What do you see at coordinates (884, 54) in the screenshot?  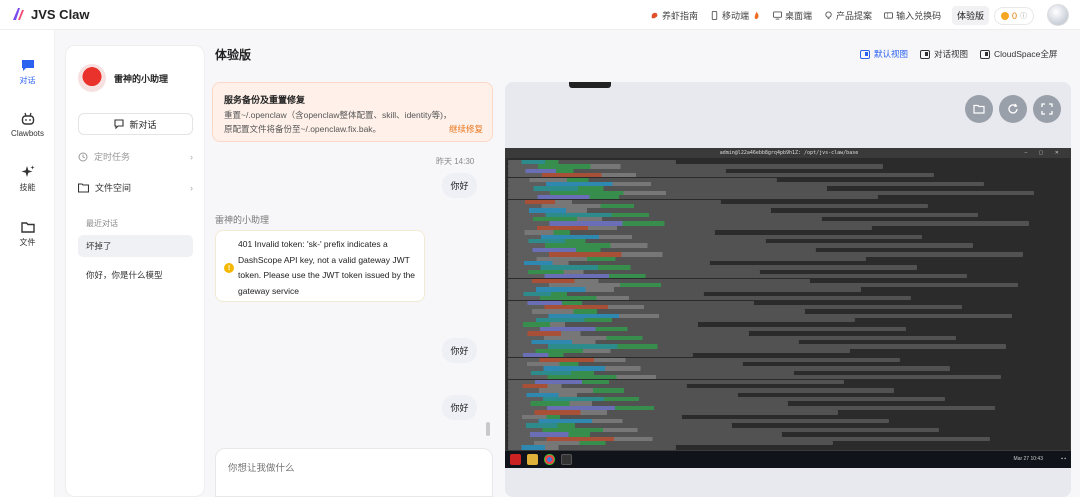 I see `view-default: 默认视图` at bounding box center [884, 54].